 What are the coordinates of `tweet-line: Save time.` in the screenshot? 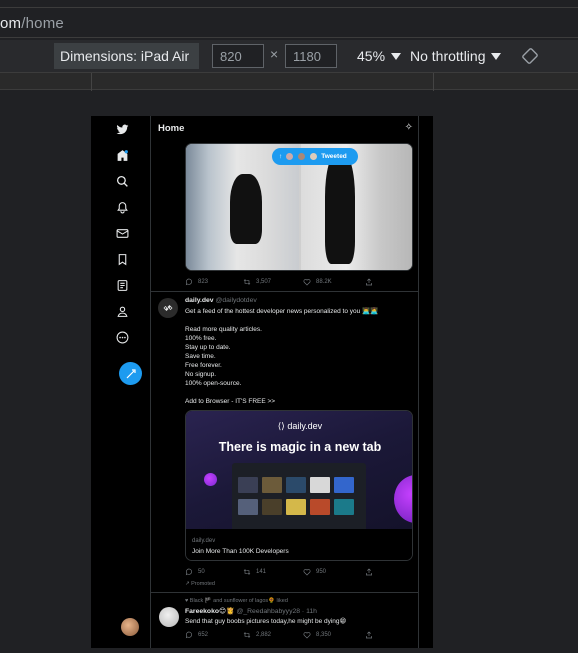 It's located at (200, 356).